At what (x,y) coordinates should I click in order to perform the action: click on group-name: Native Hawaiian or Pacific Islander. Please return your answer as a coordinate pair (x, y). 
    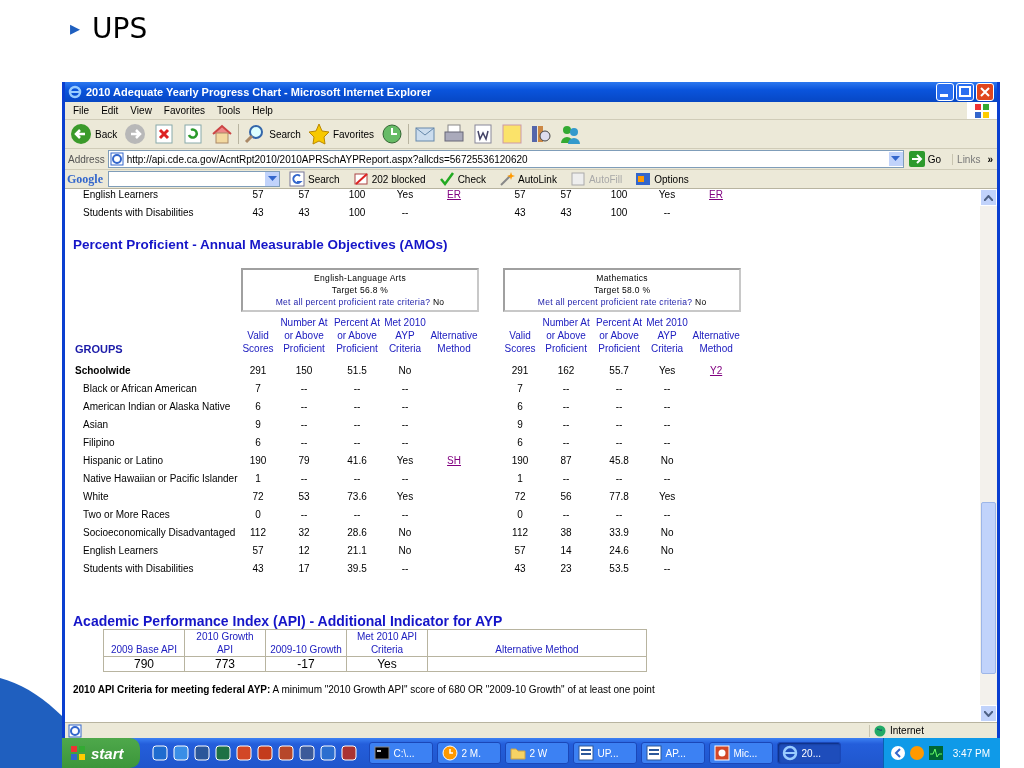
    Looking at the image, I should click on (160, 478).